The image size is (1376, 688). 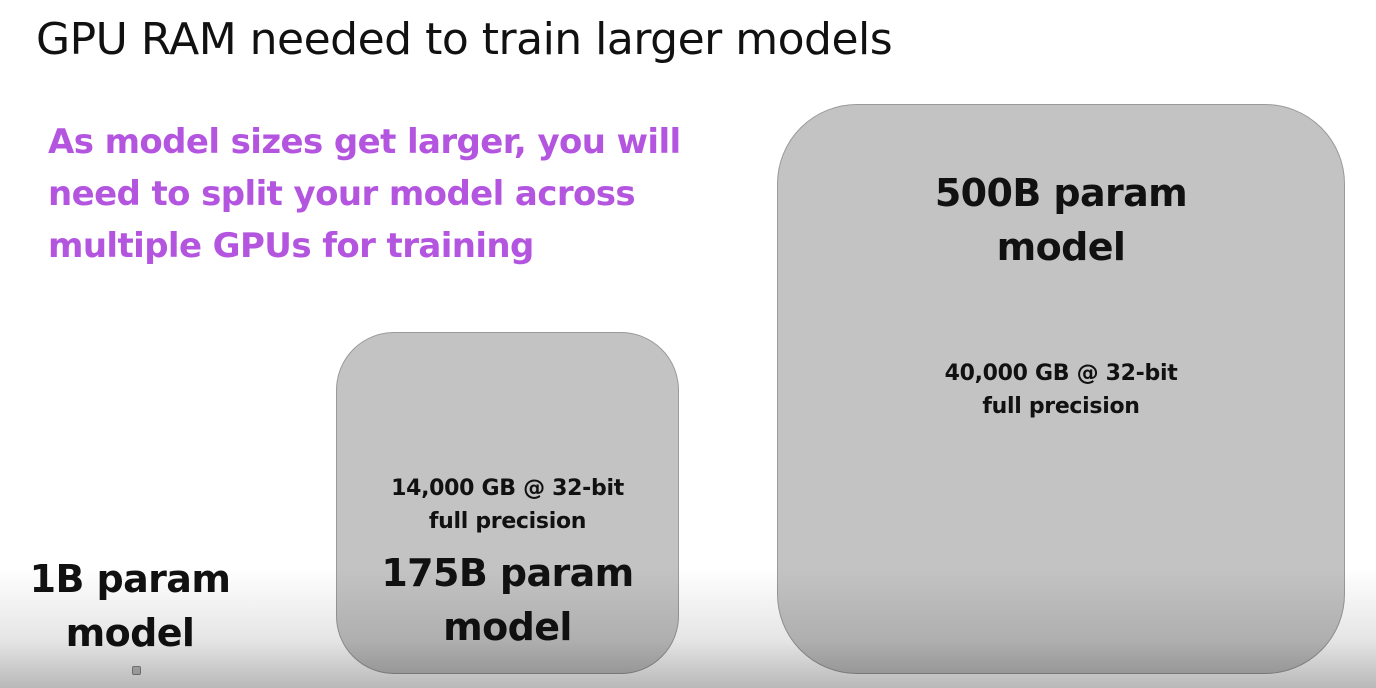 What do you see at coordinates (130, 606) in the screenshot?
I see `model-label-1b: 1B param model` at bounding box center [130, 606].